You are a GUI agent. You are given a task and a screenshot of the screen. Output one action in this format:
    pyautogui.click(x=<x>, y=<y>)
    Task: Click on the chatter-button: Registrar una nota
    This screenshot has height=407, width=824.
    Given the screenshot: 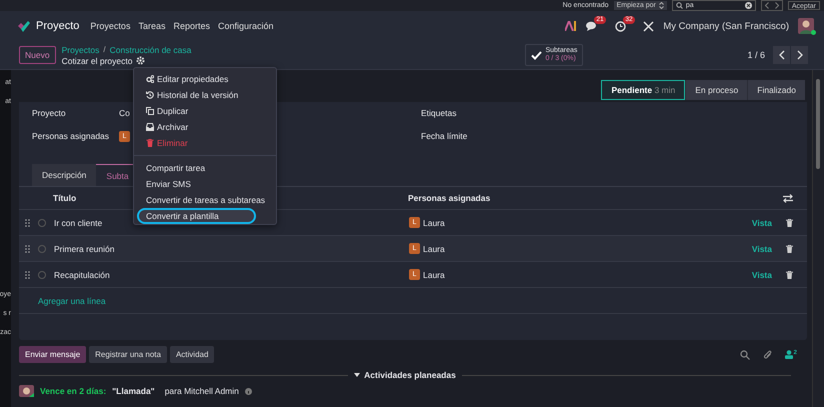 What is the action you would take?
    pyautogui.click(x=128, y=354)
    